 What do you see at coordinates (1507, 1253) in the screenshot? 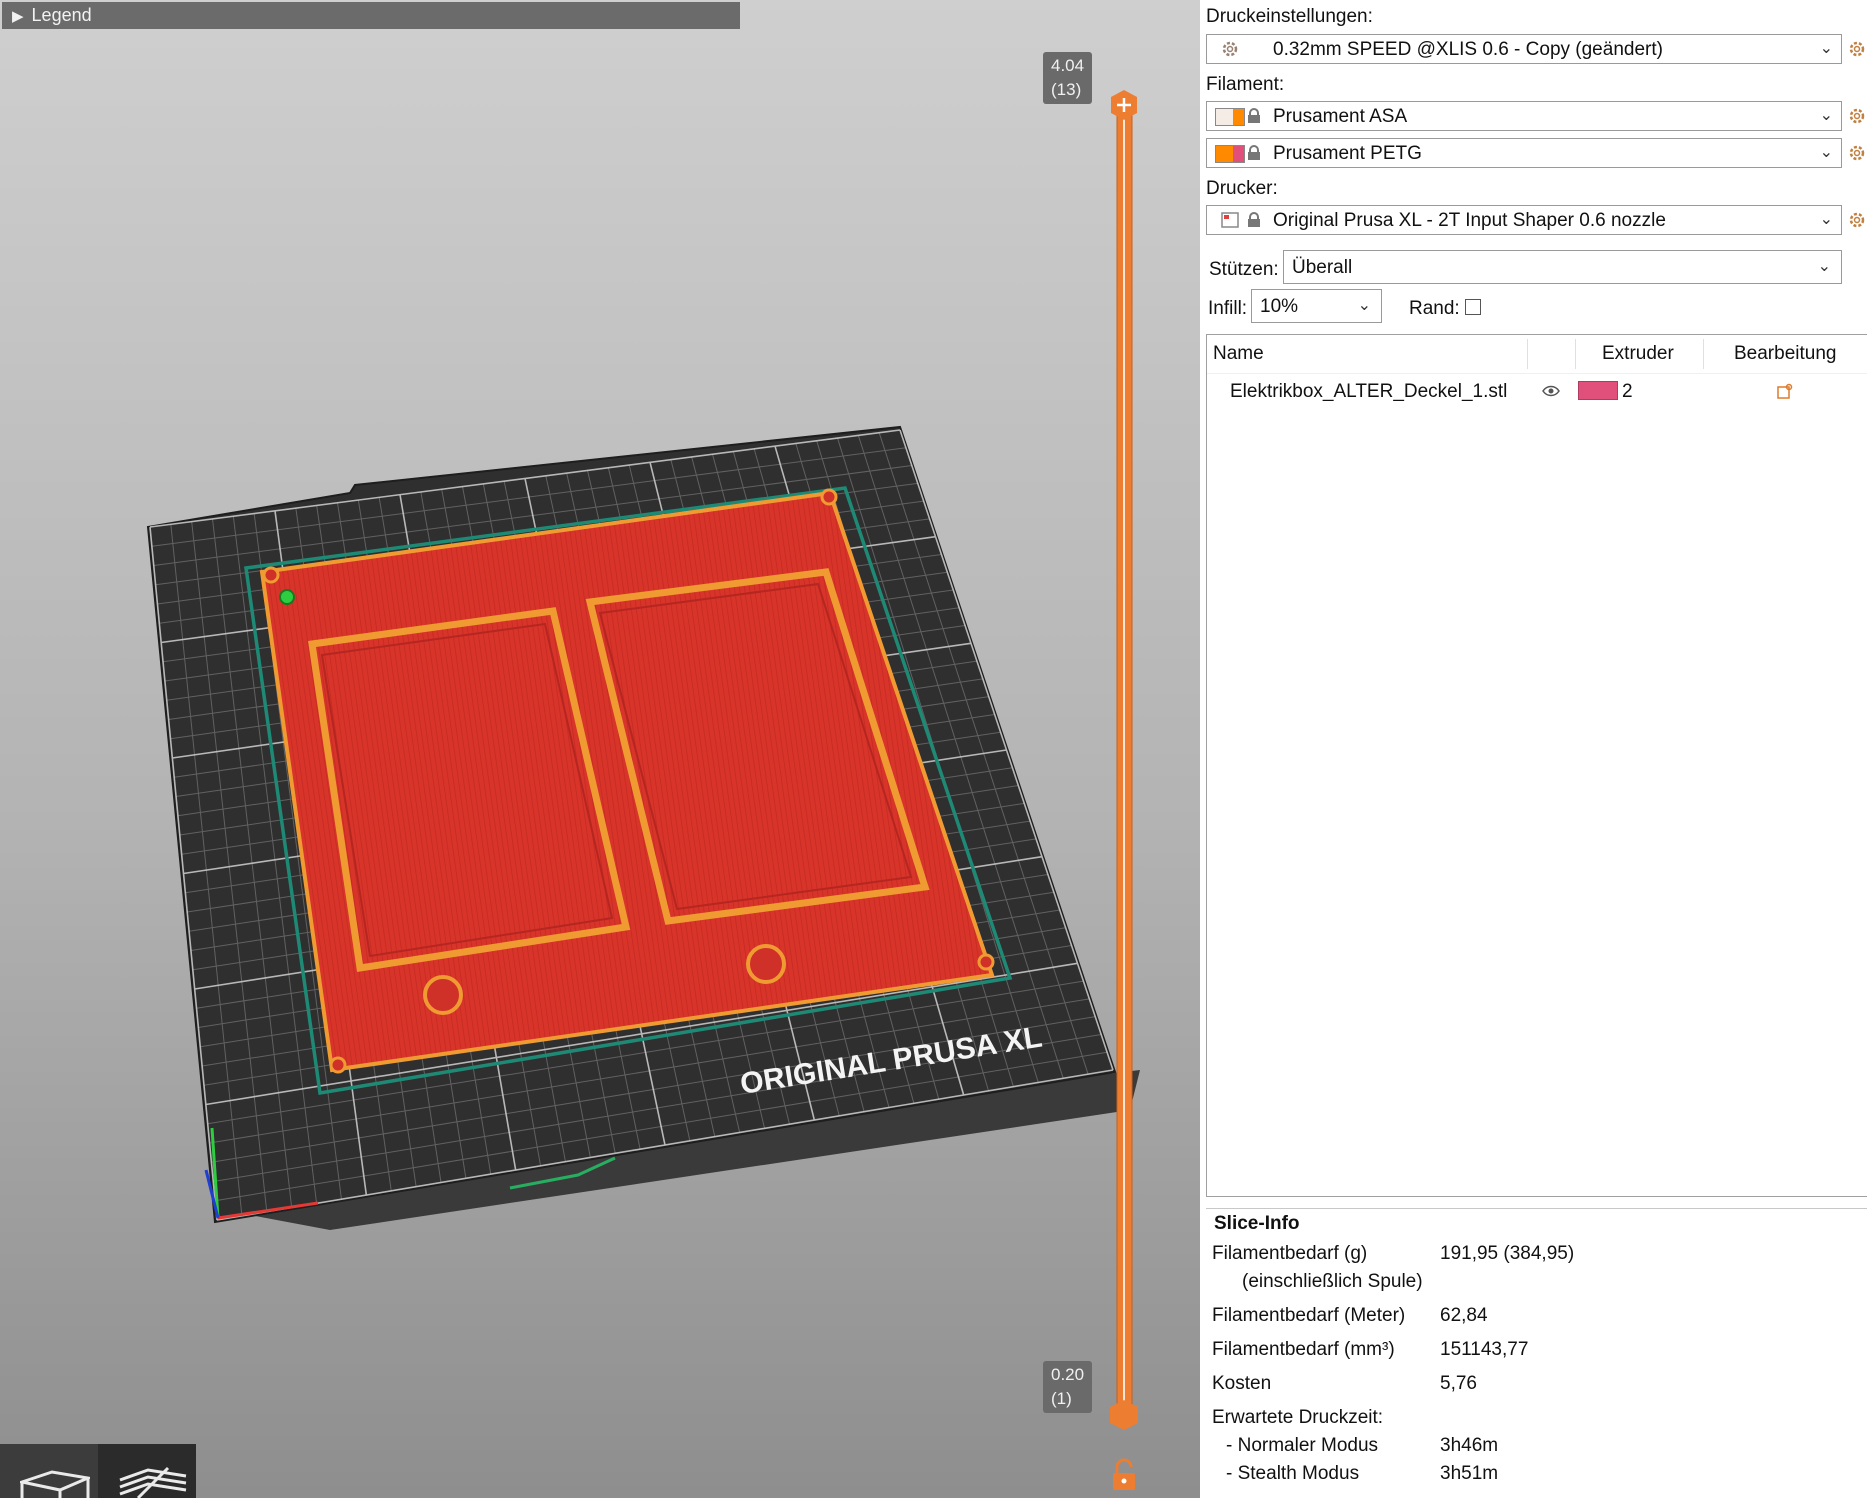
I see `filament-weight-value: 191,95 (384,95)` at bounding box center [1507, 1253].